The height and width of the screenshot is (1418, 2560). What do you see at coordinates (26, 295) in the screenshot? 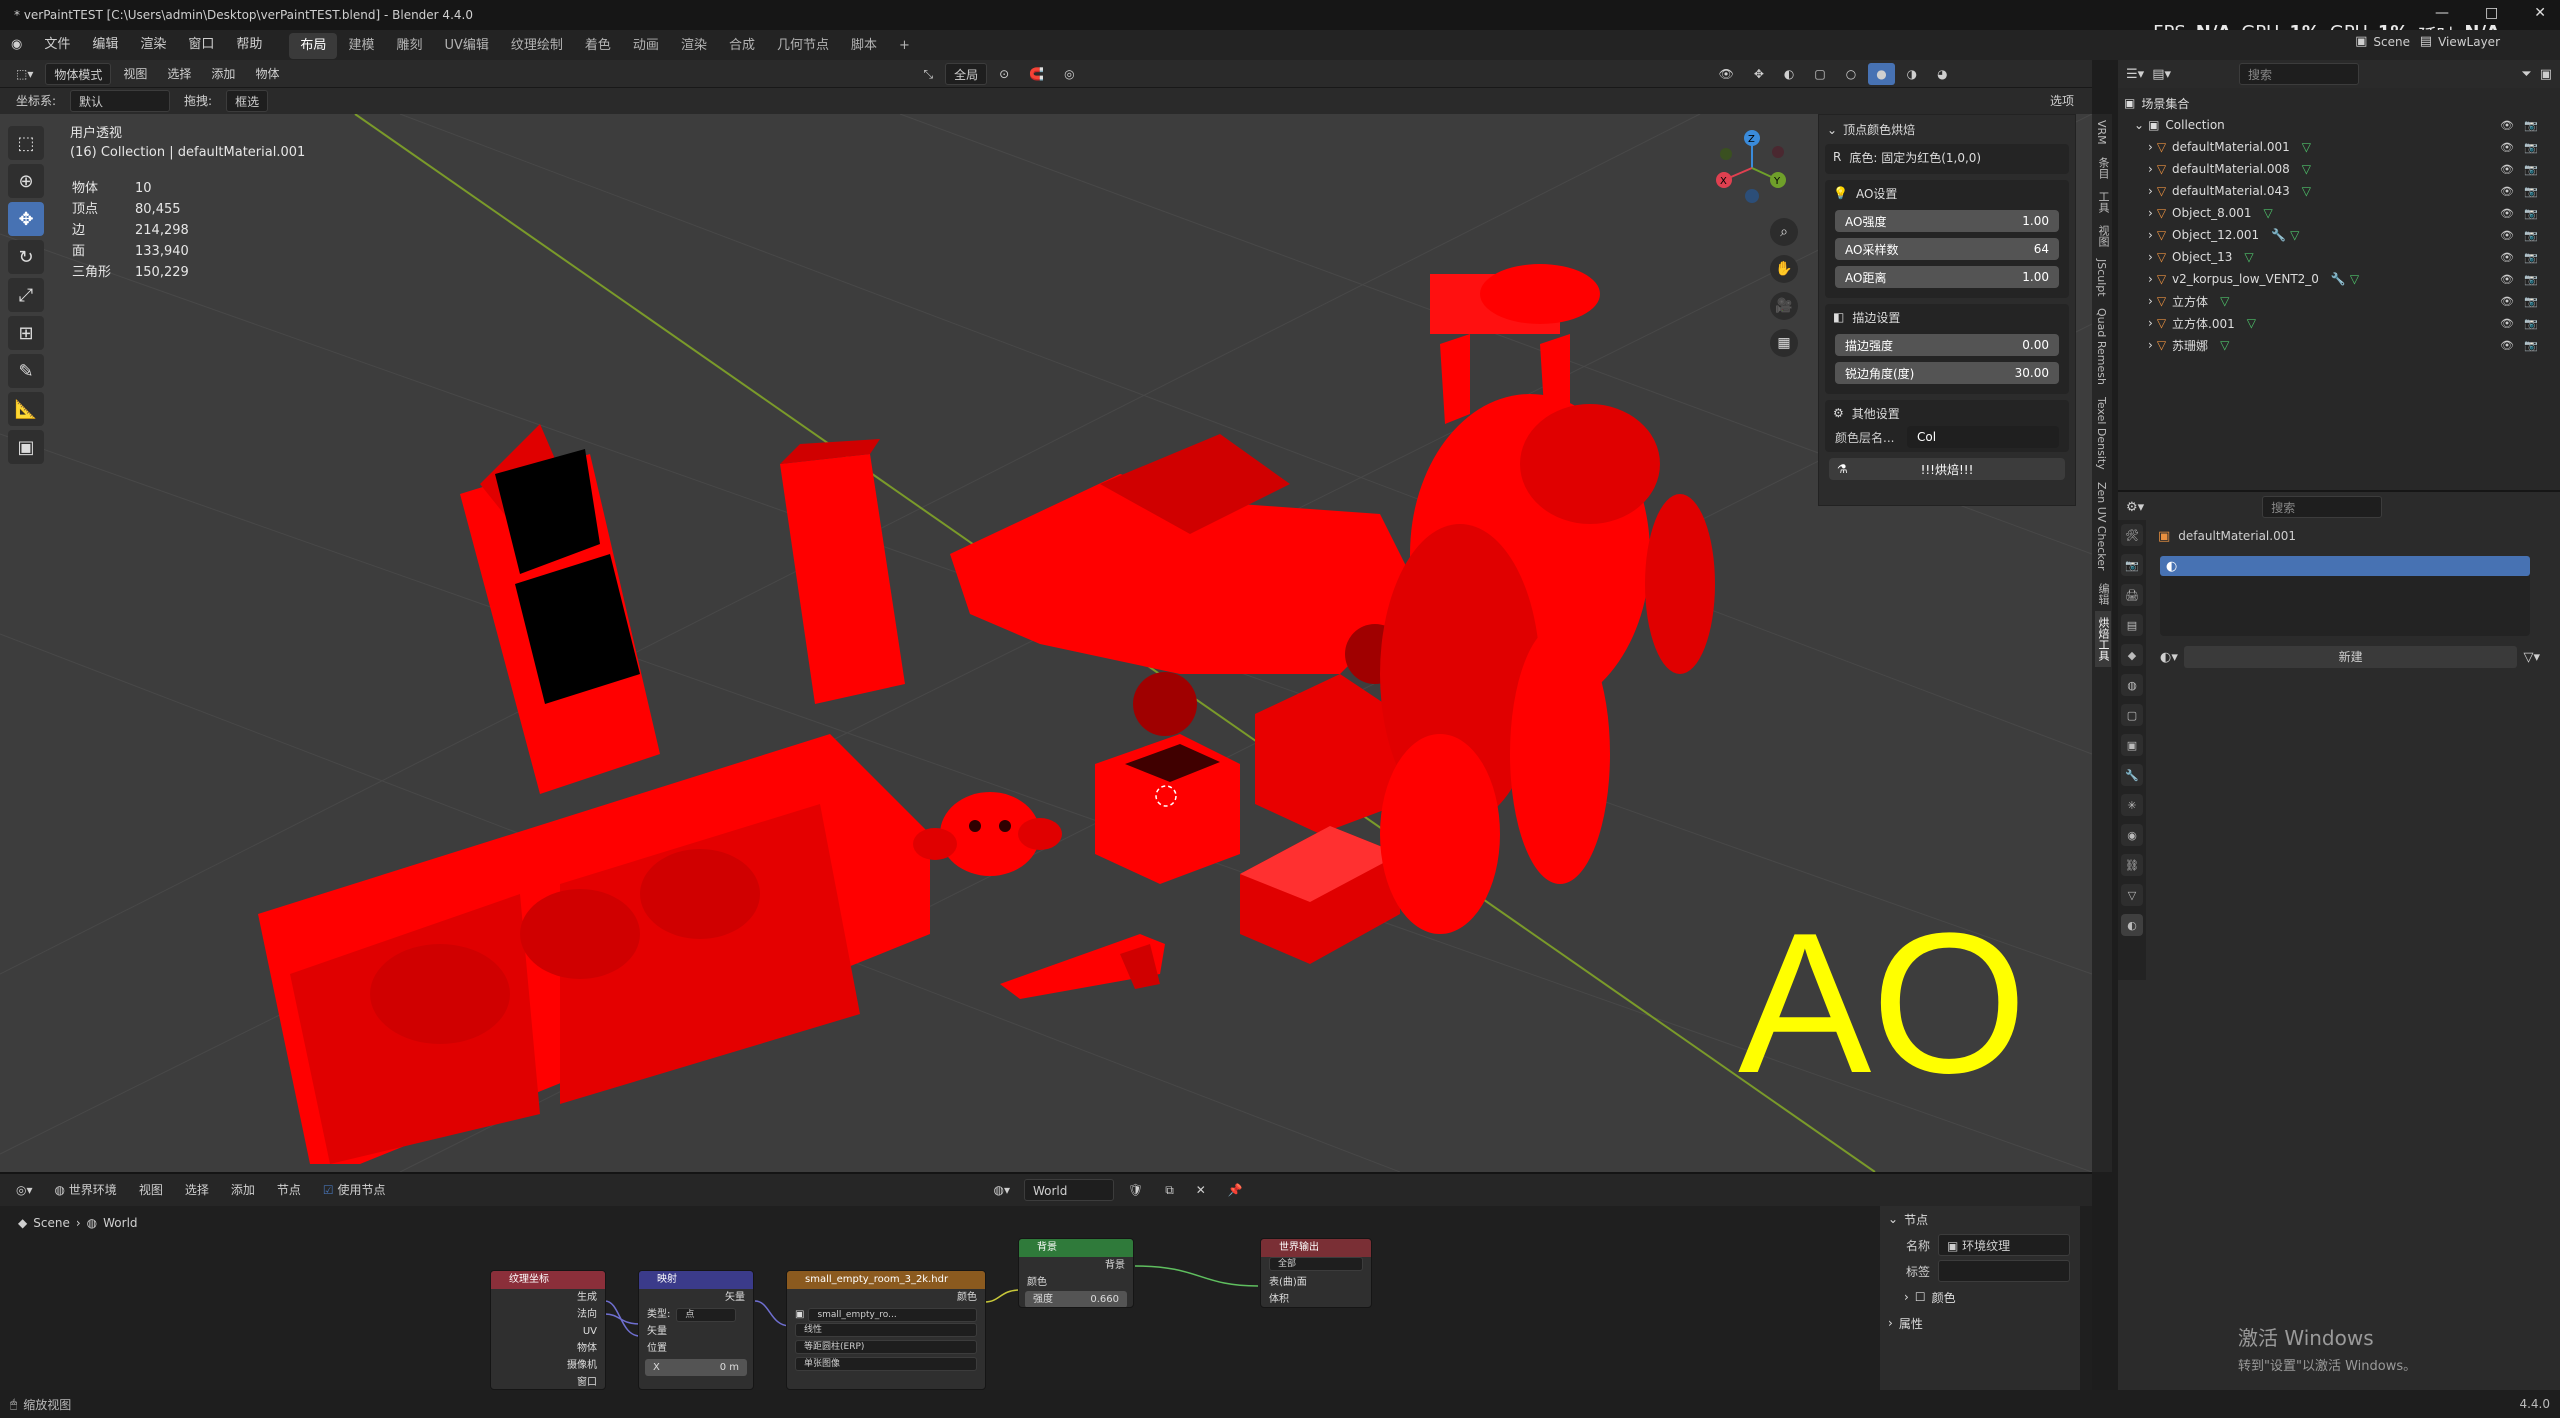
I see `scale-icon: ⤢` at bounding box center [26, 295].